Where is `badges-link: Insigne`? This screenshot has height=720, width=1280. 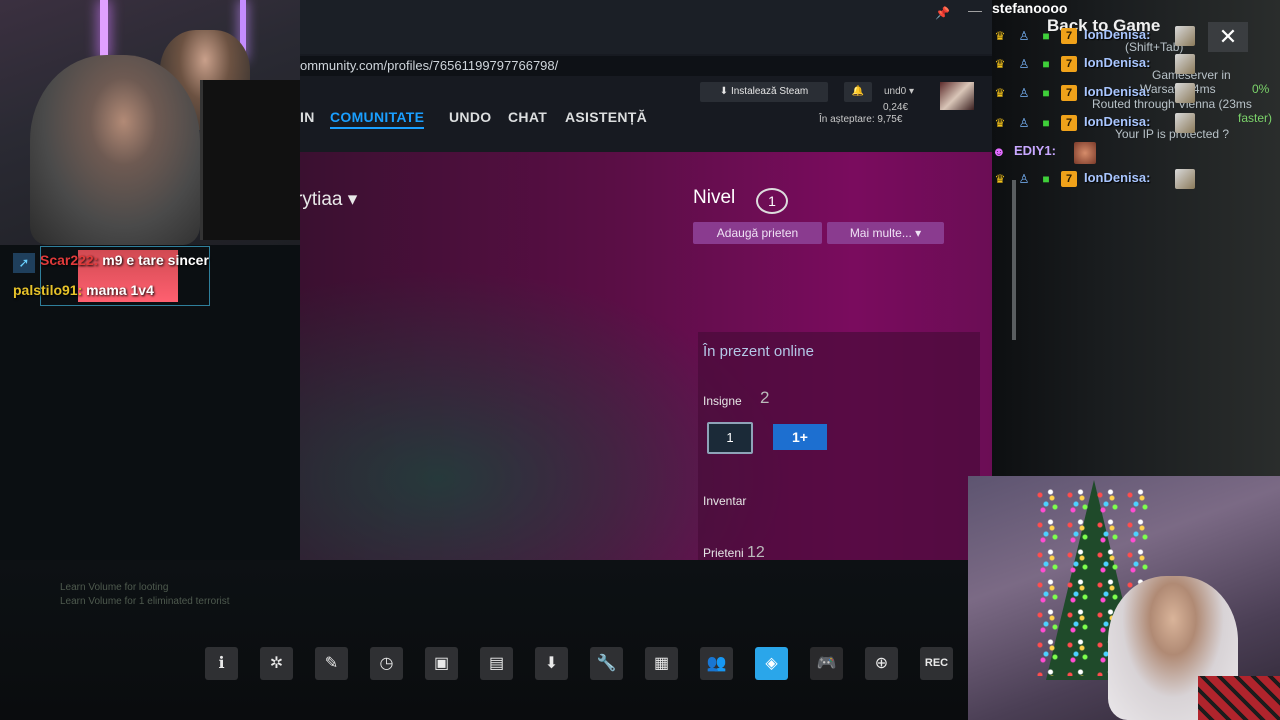
badges-link: Insigne is located at coordinates (722, 401).